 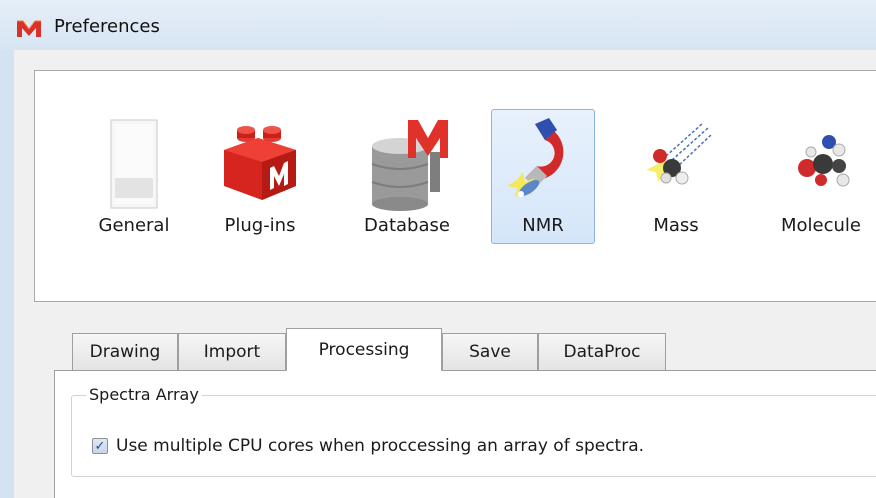 I want to click on category-label: NMR, so click(x=543, y=225).